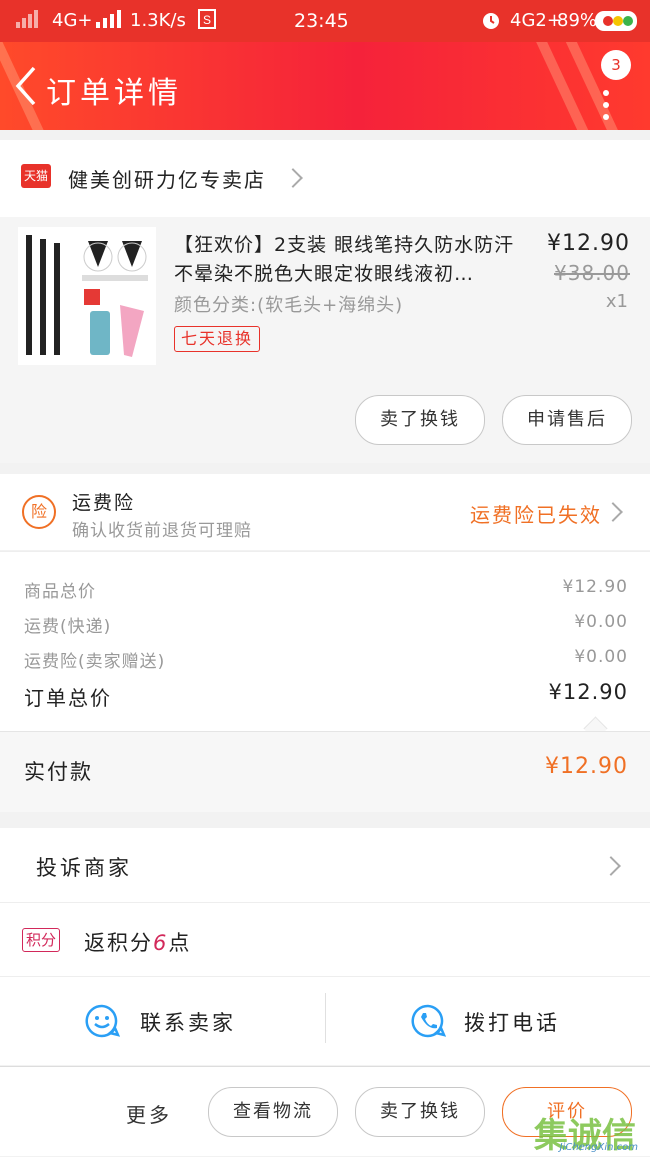  Describe the element at coordinates (577, 20) in the screenshot. I see `battery-percent: 89%` at that location.